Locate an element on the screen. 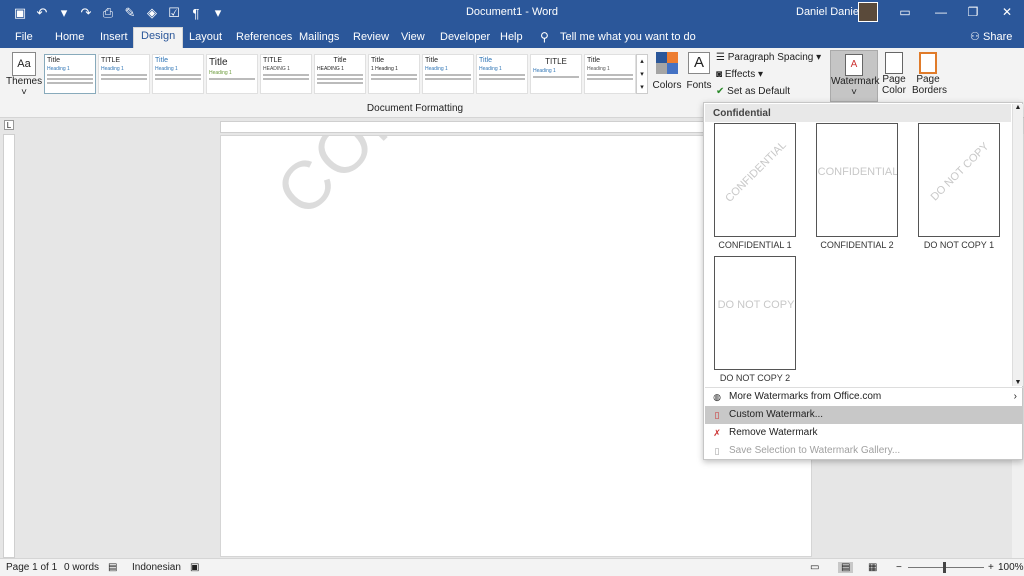  page-borders-button: Page Borders is located at coordinates (929, 74).